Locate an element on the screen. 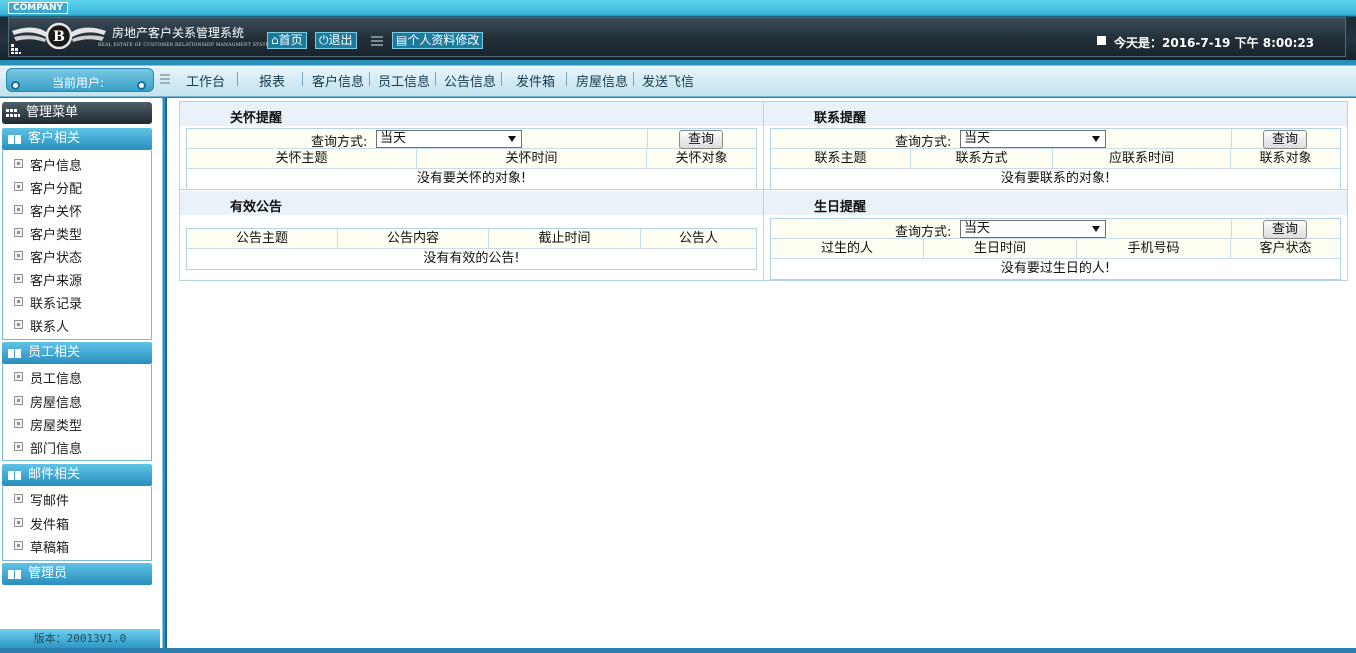 The image size is (1356, 653). menu-item-label: 客户分配 is located at coordinates (56, 189).